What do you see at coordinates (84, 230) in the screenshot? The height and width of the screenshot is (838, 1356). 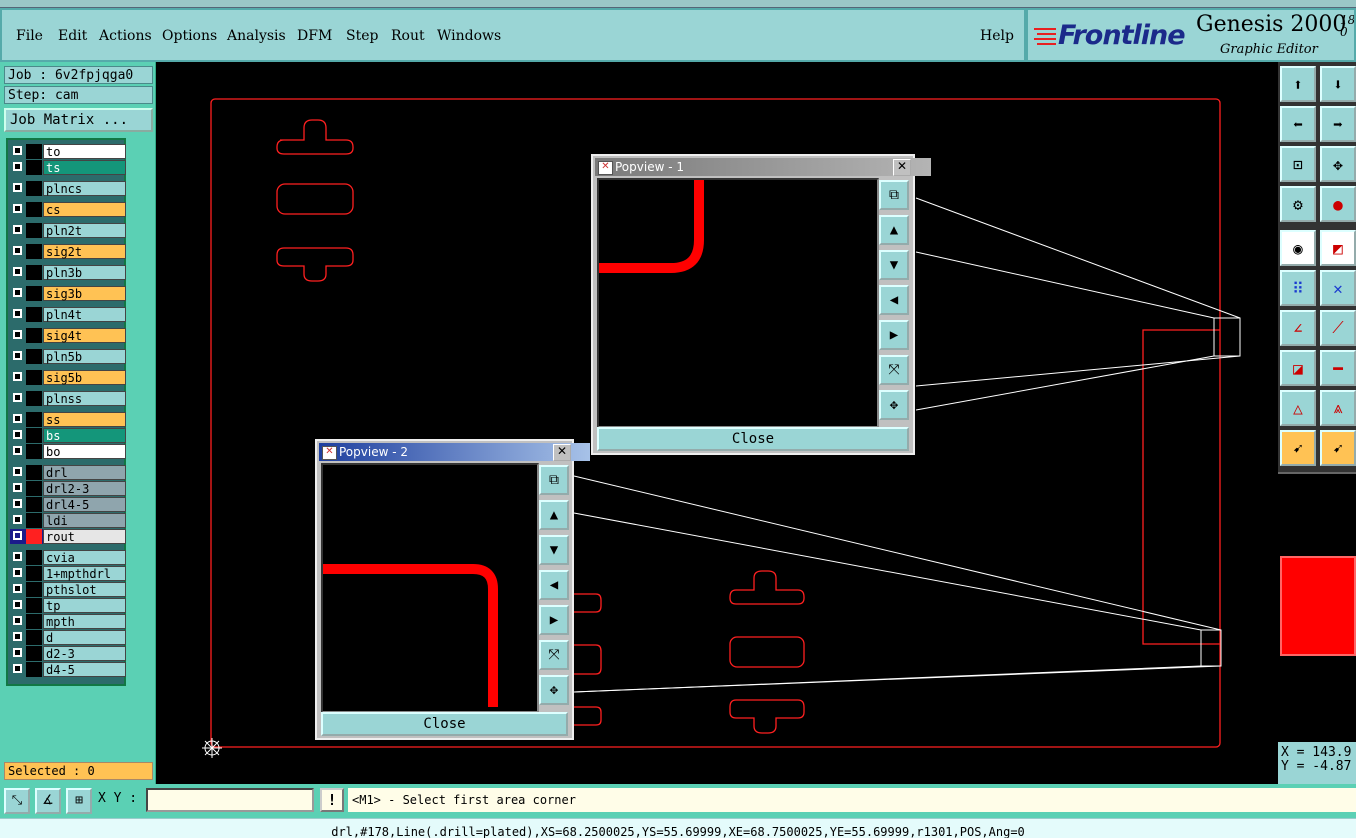 I see `layer-name: pln2t` at bounding box center [84, 230].